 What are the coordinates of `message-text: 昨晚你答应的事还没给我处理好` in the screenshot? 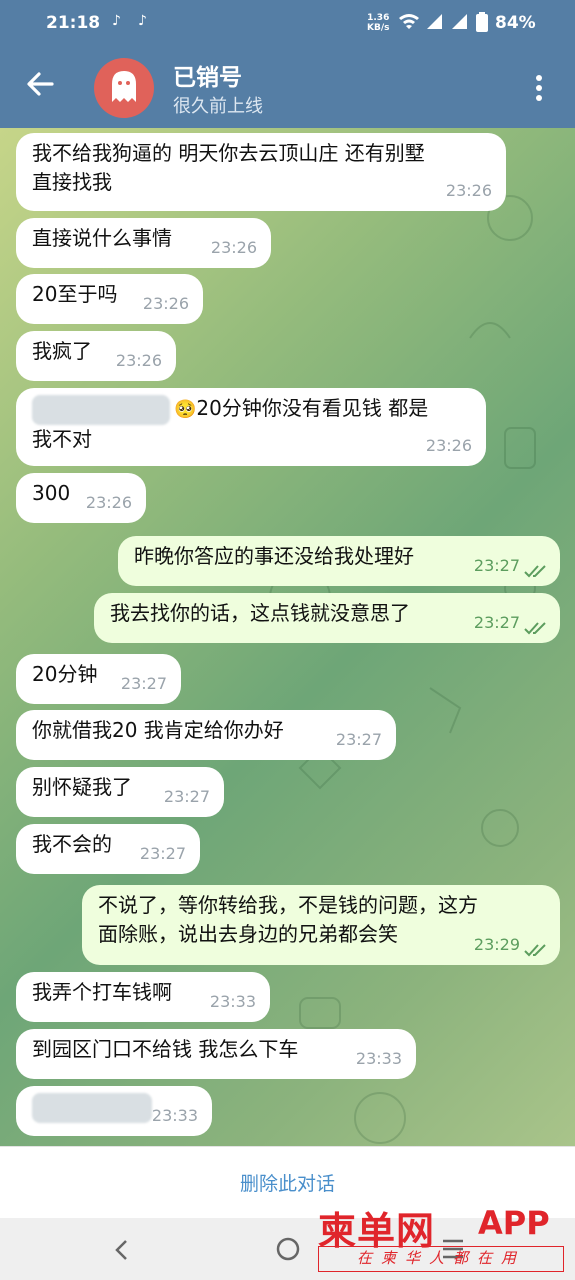 It's located at (274, 556).